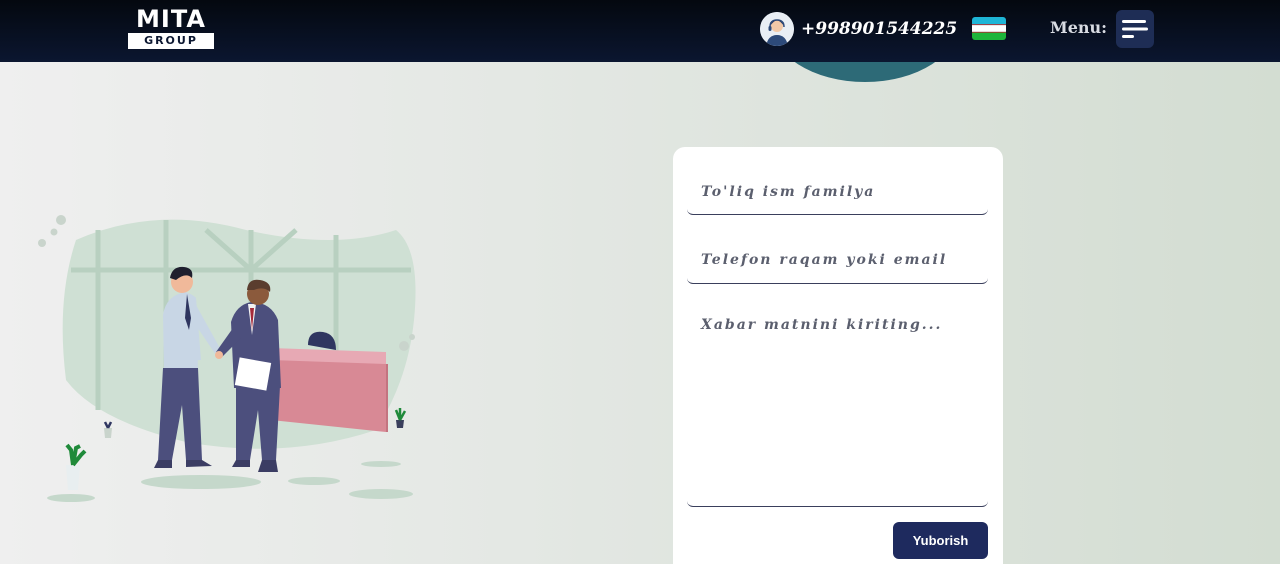 The width and height of the screenshot is (1280, 564). What do you see at coordinates (171, 19) in the screenshot?
I see `logo-text-top: MITA` at bounding box center [171, 19].